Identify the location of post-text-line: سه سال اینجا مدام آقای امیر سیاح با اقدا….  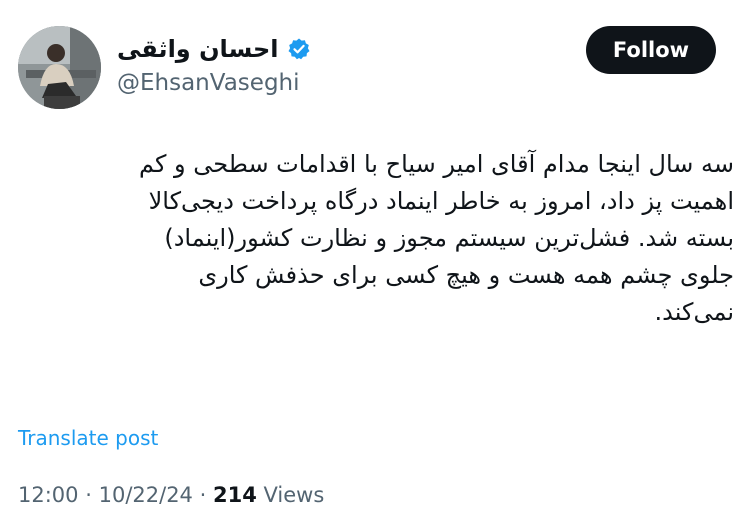
(436, 164).